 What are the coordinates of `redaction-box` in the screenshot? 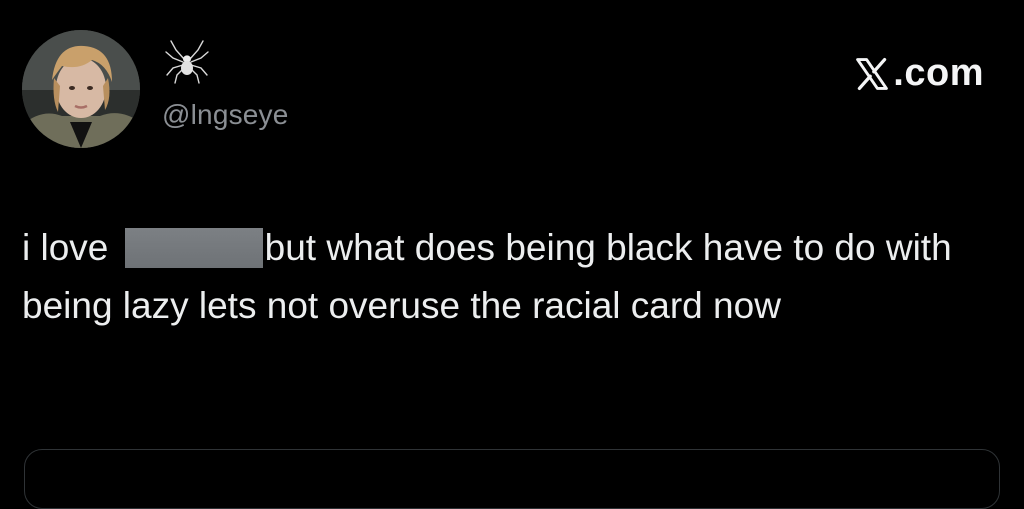 It's located at (193, 248).